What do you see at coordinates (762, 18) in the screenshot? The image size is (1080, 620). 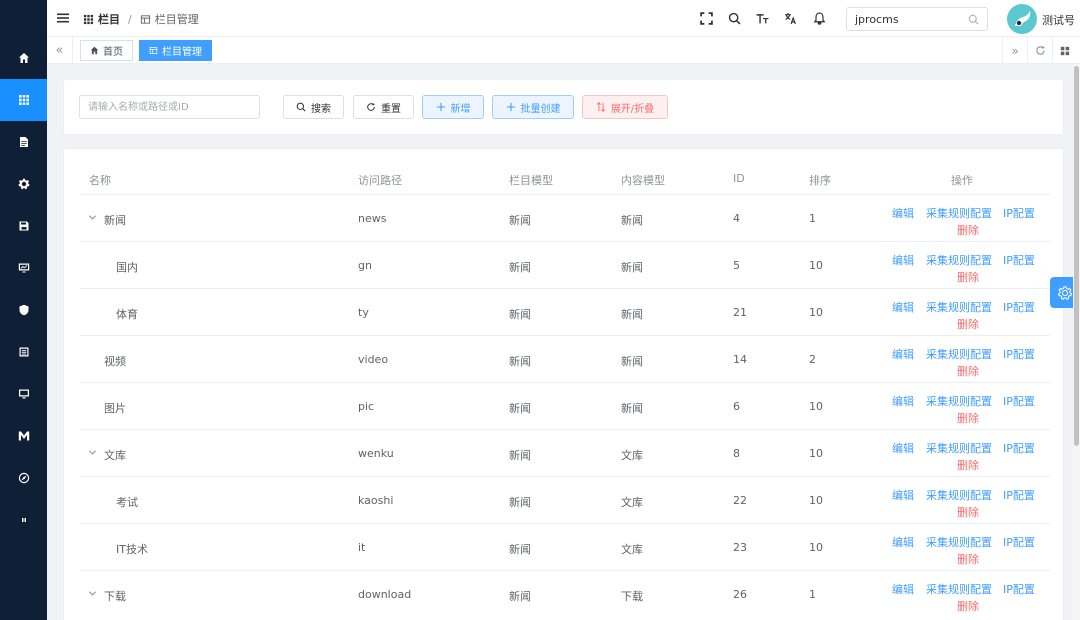 I see `font-size-icon` at bounding box center [762, 18].